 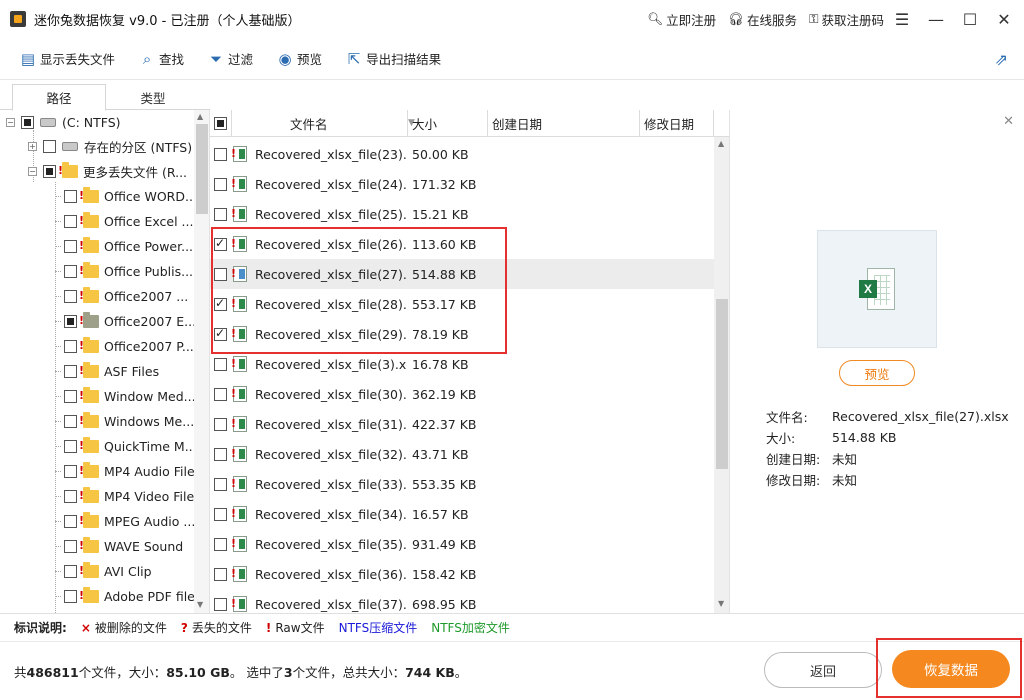 What do you see at coordinates (448, 123) in the screenshot?
I see `column-size: 大小` at bounding box center [448, 123].